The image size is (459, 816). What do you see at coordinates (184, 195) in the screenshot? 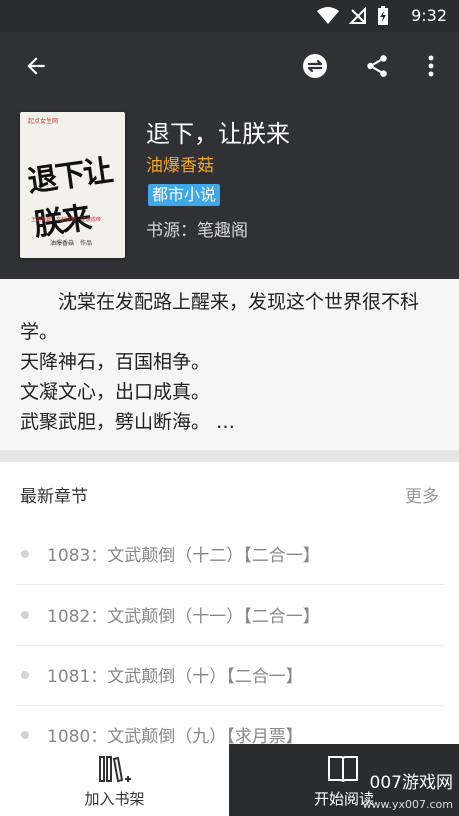
I see `category-tag: 都市小说` at bounding box center [184, 195].